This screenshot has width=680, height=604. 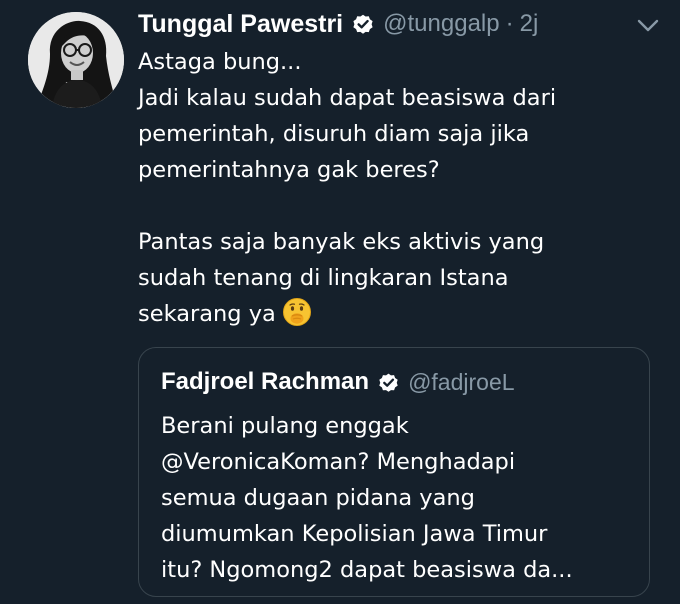 What do you see at coordinates (341, 242) in the screenshot?
I see `tweet-text-line: Pantas saja banyak eks aktivis yang` at bounding box center [341, 242].